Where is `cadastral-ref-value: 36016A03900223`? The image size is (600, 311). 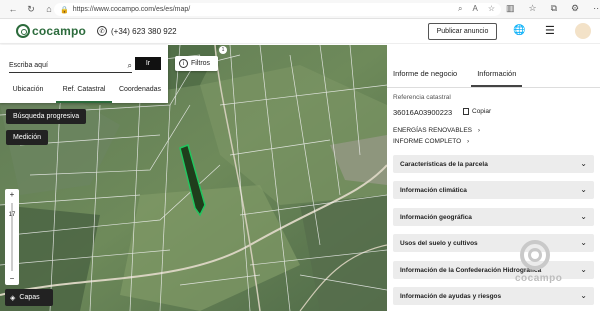
cadastral-ref-value: 36016A03900223 is located at coordinates (423, 112).